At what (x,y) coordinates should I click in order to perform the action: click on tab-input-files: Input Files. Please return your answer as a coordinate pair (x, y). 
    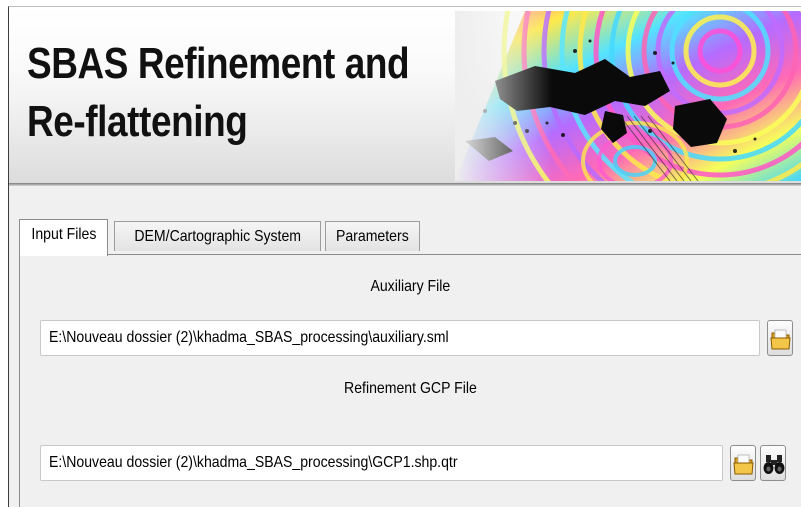
    Looking at the image, I should click on (63, 237).